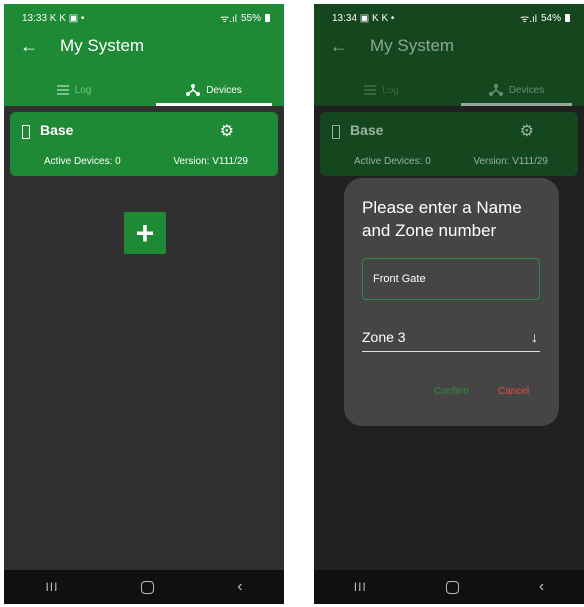 Image resolution: width=584 pixels, height=607 pixels. I want to click on arrow-down-icon: ↓, so click(534, 336).